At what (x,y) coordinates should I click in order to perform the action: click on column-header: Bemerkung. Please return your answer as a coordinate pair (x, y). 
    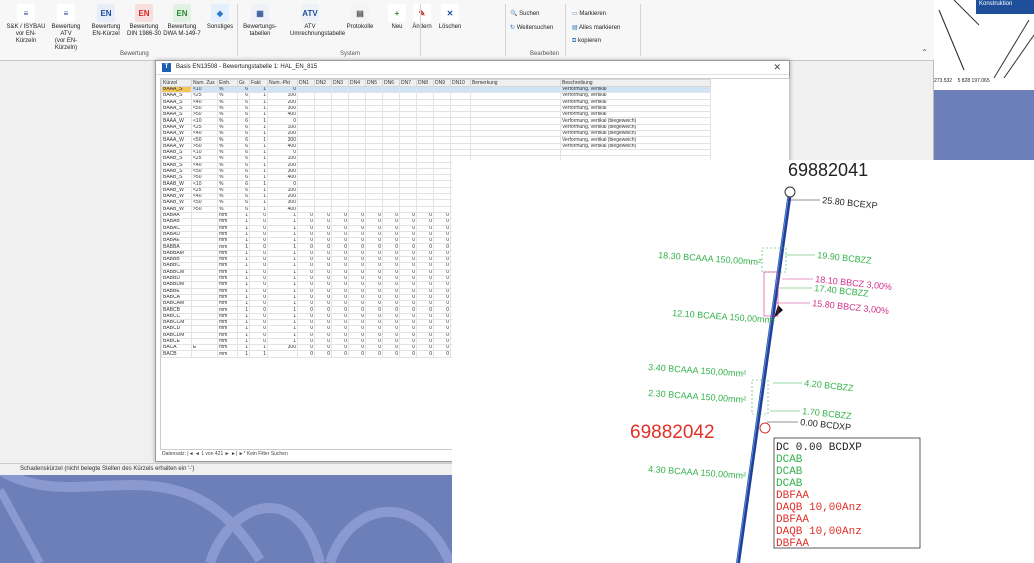
    Looking at the image, I should click on (515, 83).